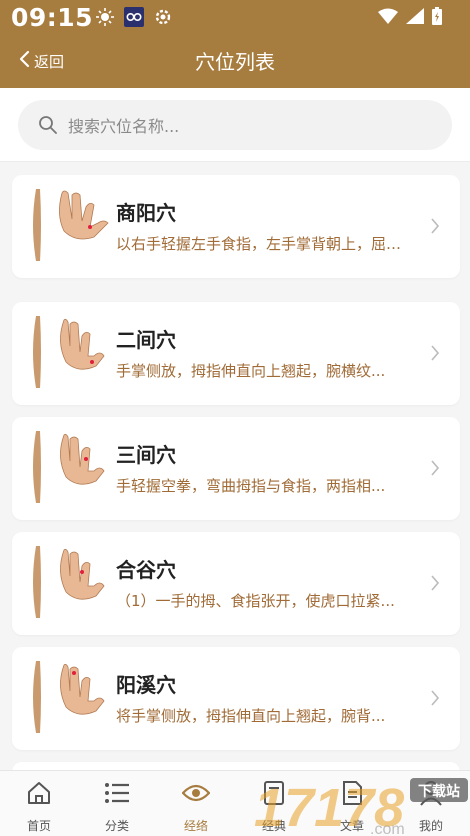 Image resolution: width=470 pixels, height=836 pixels. I want to click on page-title: 穴位列表, so click(235, 62).